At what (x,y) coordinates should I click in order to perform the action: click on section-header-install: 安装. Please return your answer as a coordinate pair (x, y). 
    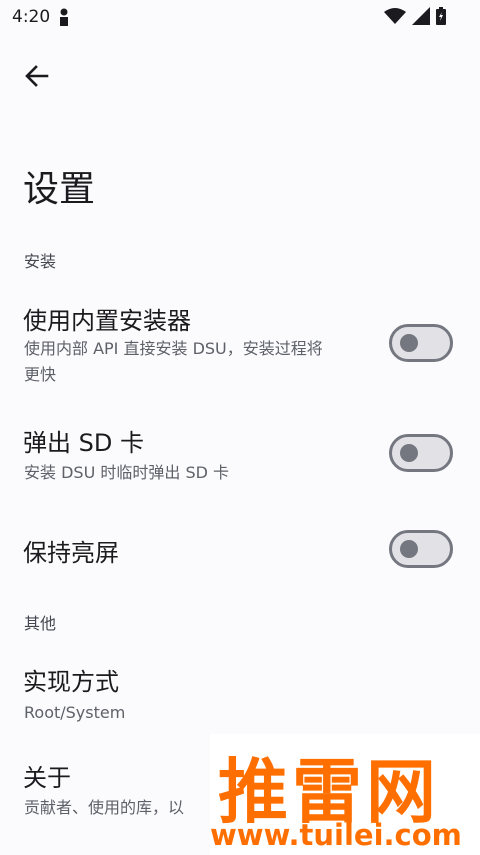
    Looking at the image, I should click on (40, 261).